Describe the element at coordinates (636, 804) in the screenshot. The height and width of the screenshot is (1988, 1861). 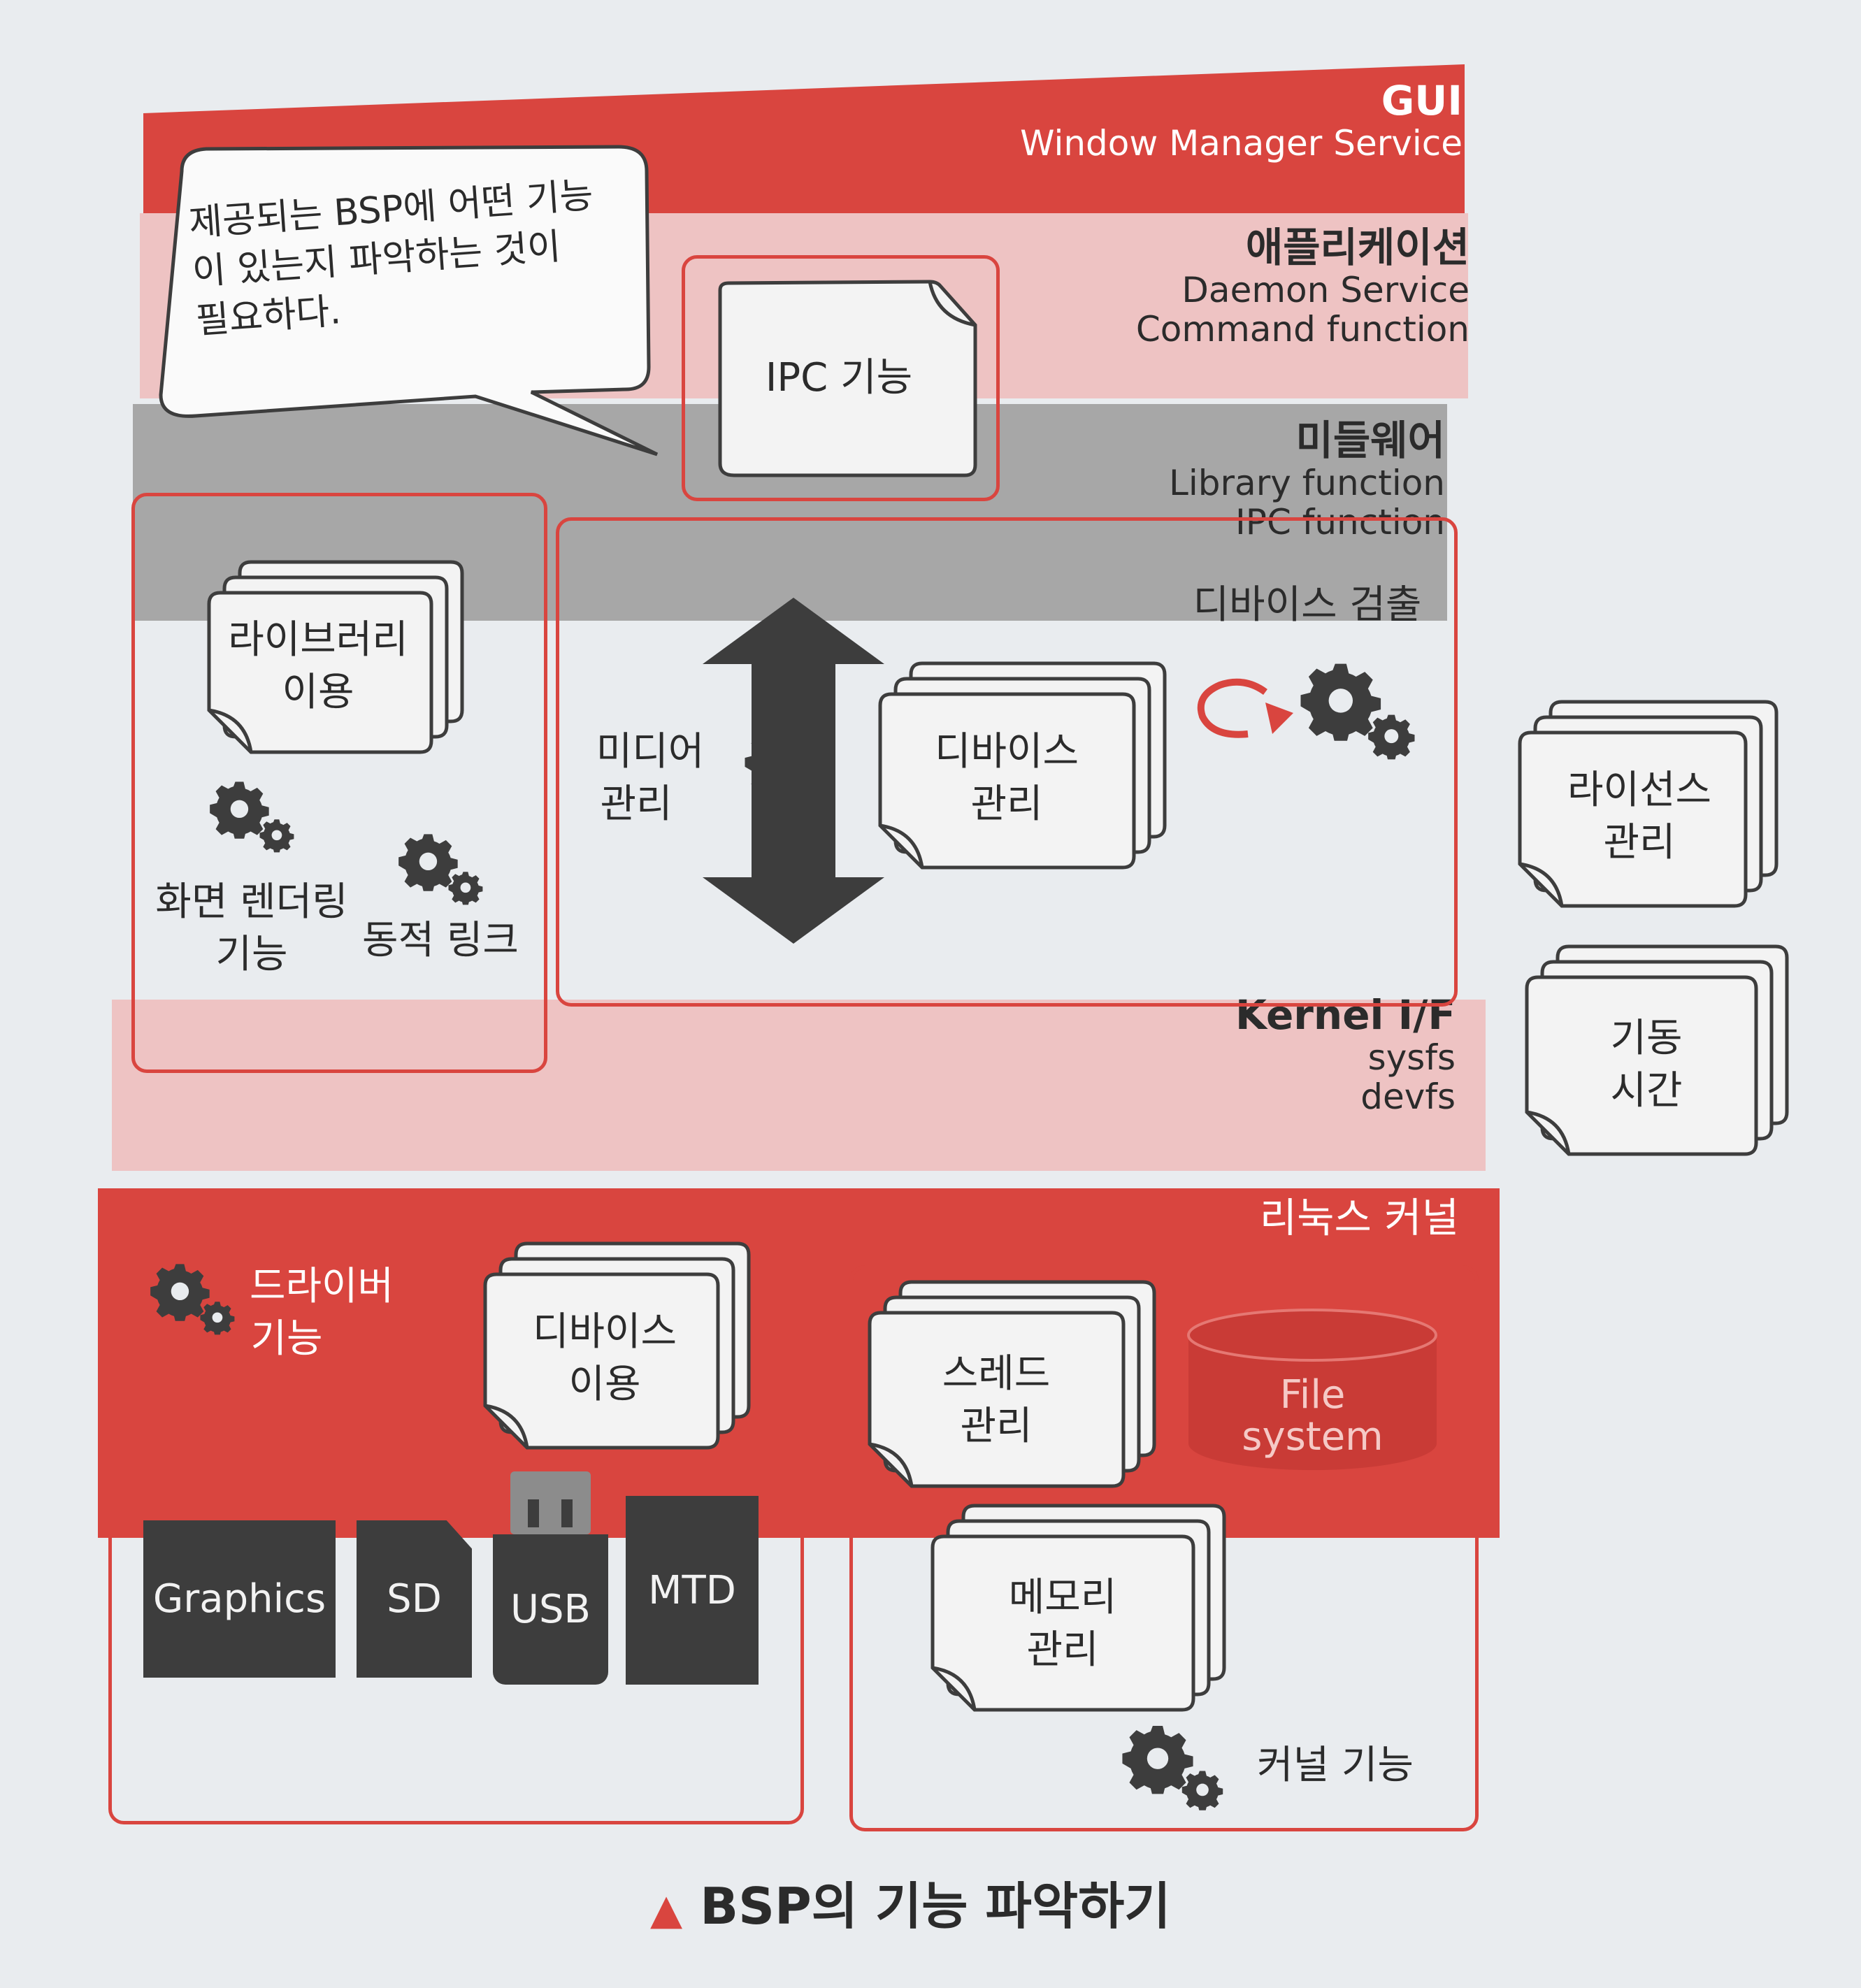
I see `media-line2: 관리` at that location.